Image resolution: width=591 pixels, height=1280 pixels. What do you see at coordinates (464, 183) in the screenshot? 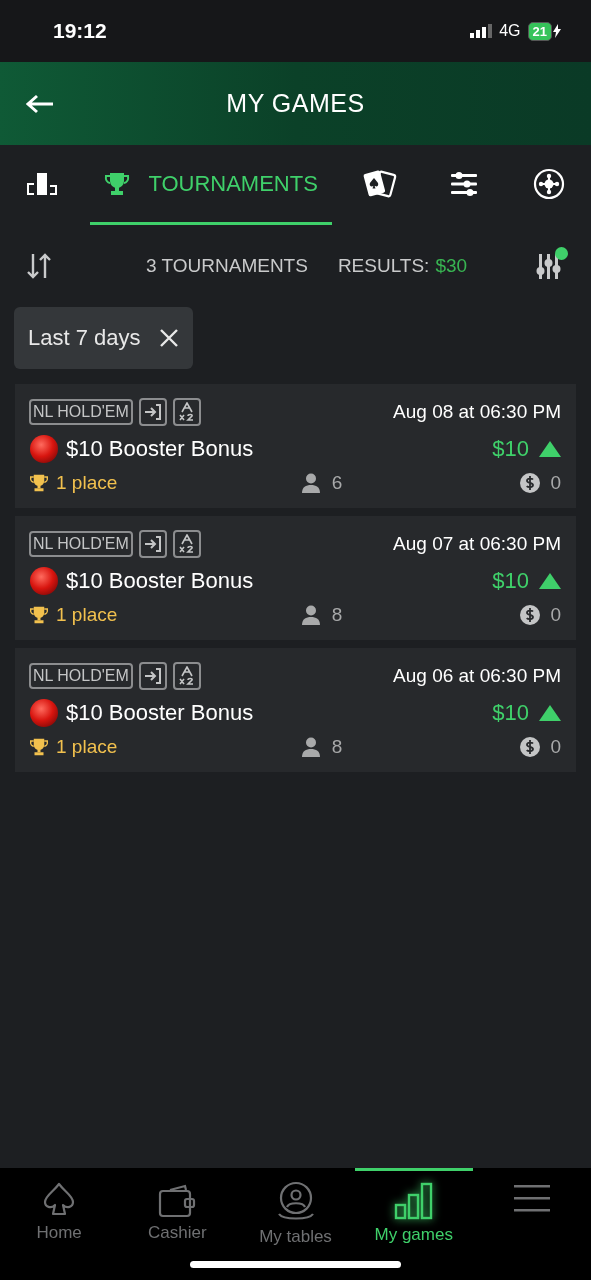
I see `sliders-icon` at bounding box center [464, 183].